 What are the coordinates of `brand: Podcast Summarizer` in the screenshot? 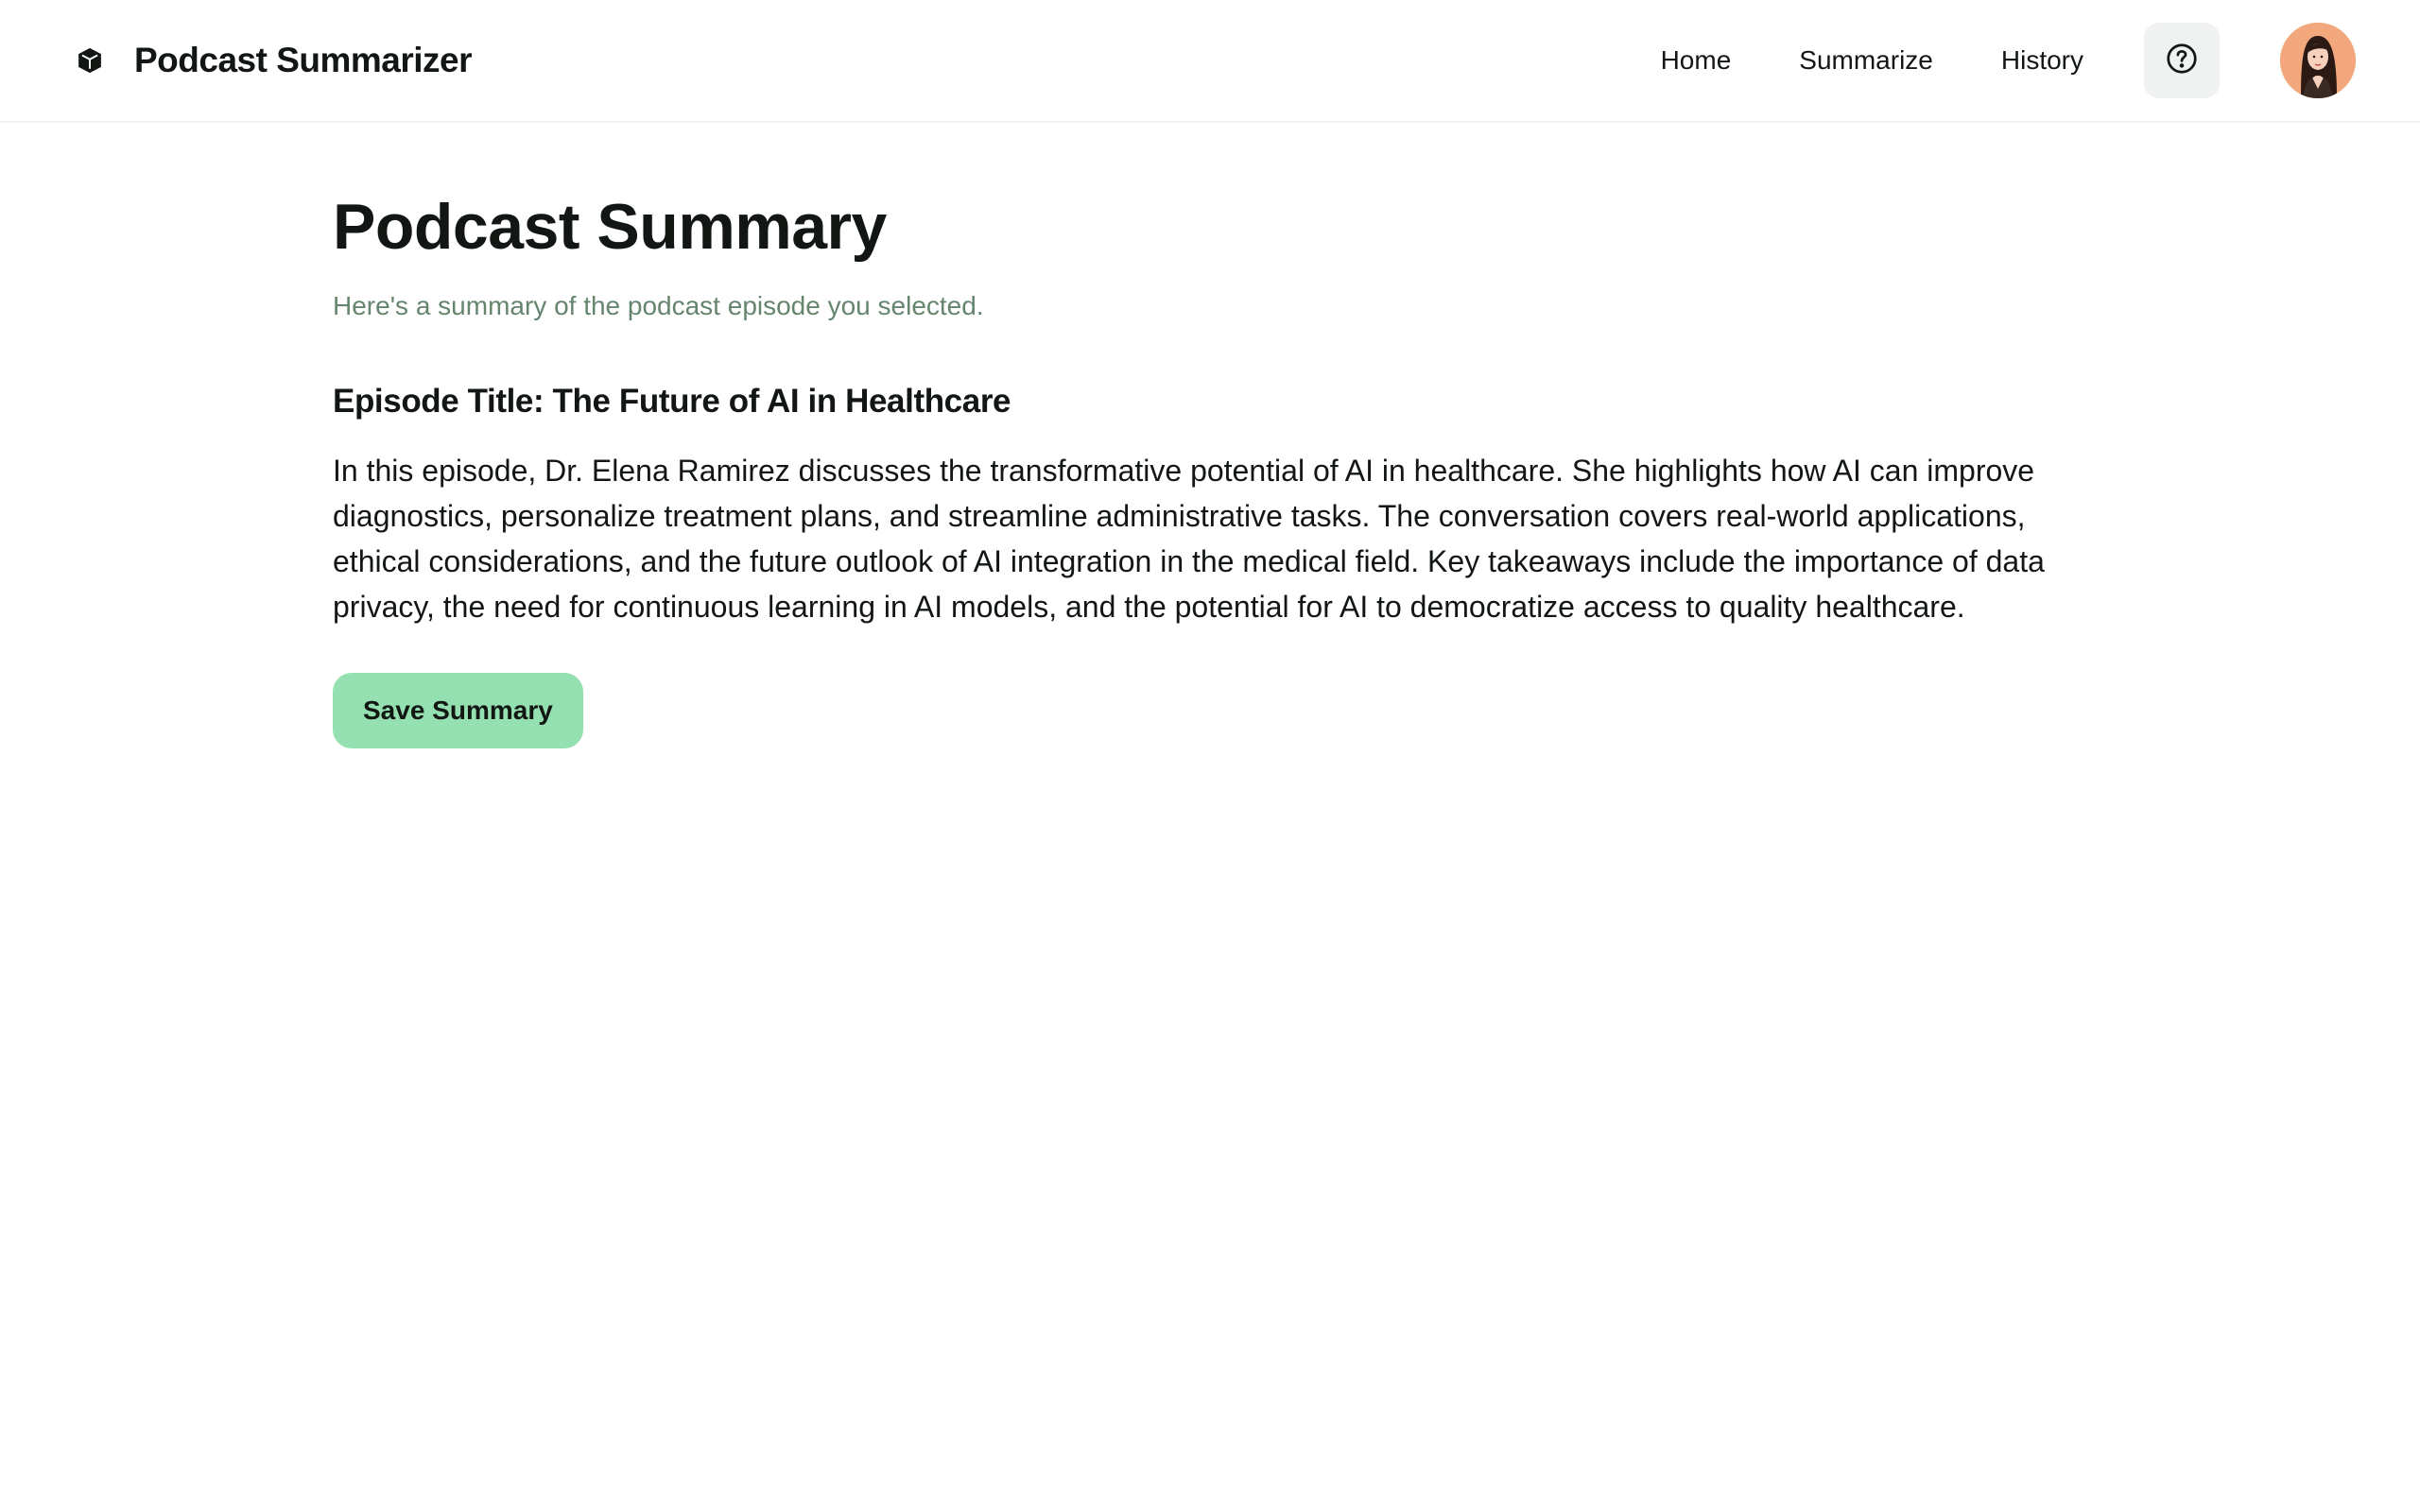 It's located at (274, 60).